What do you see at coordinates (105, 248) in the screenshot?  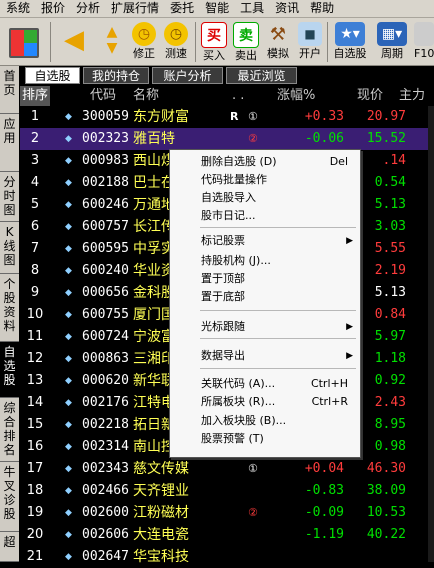 I see `stock-code: 600595` at bounding box center [105, 248].